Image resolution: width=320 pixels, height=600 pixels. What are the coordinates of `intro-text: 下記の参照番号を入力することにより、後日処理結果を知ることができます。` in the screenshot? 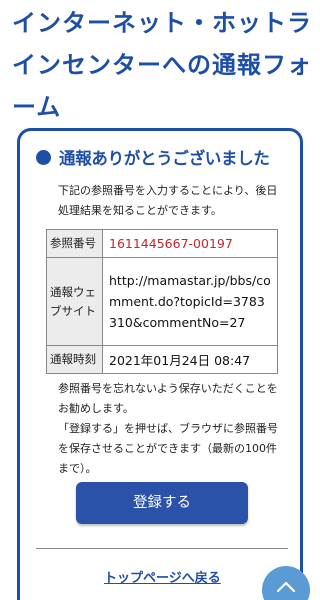 It's located at (168, 200).